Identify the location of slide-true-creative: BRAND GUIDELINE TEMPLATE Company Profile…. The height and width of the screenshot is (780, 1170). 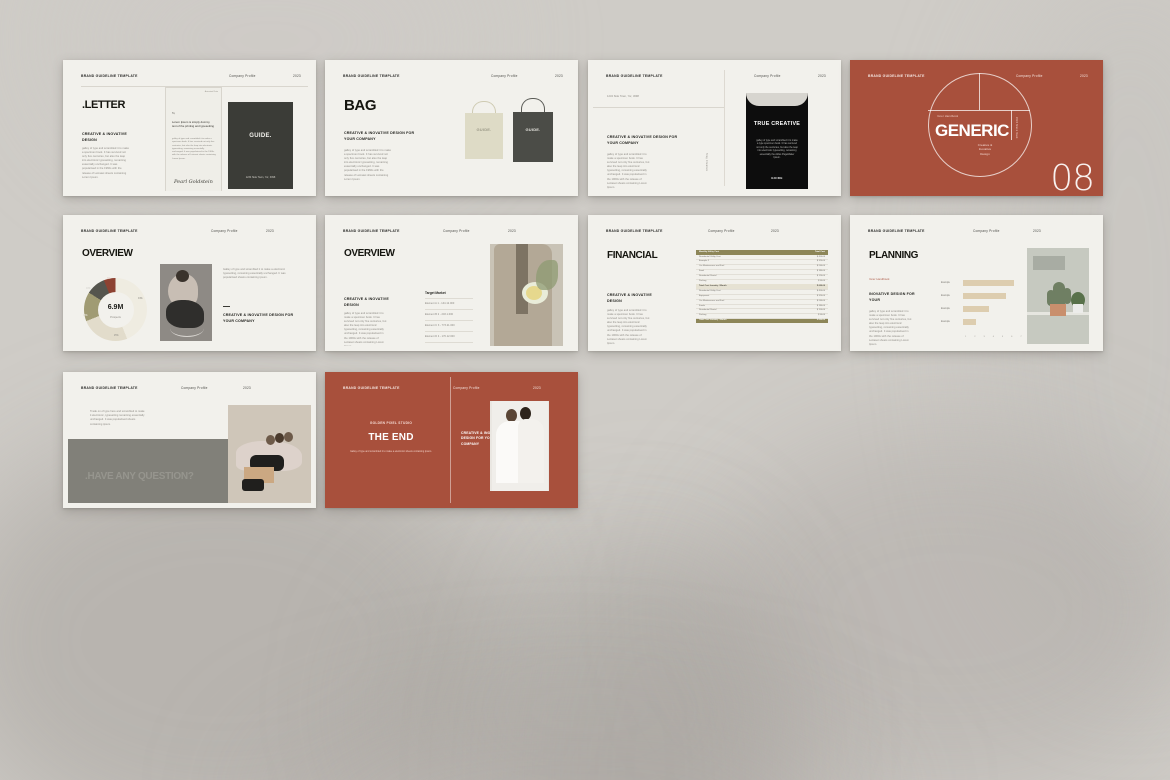
(714, 128).